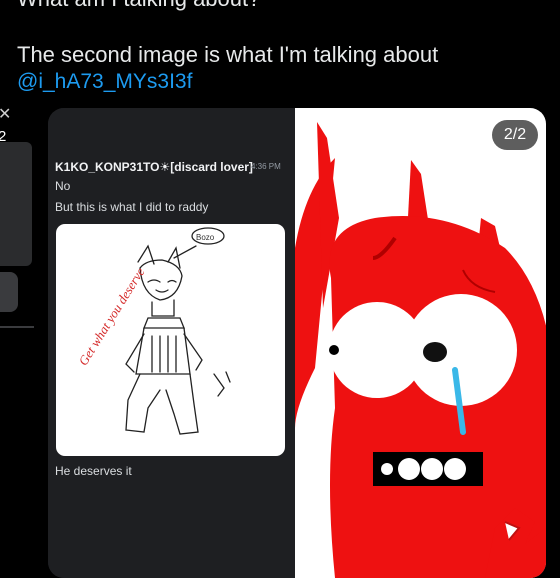 The width and height of the screenshot is (560, 578). I want to click on drawing-caption: Get what you deserve, so click(111, 316).